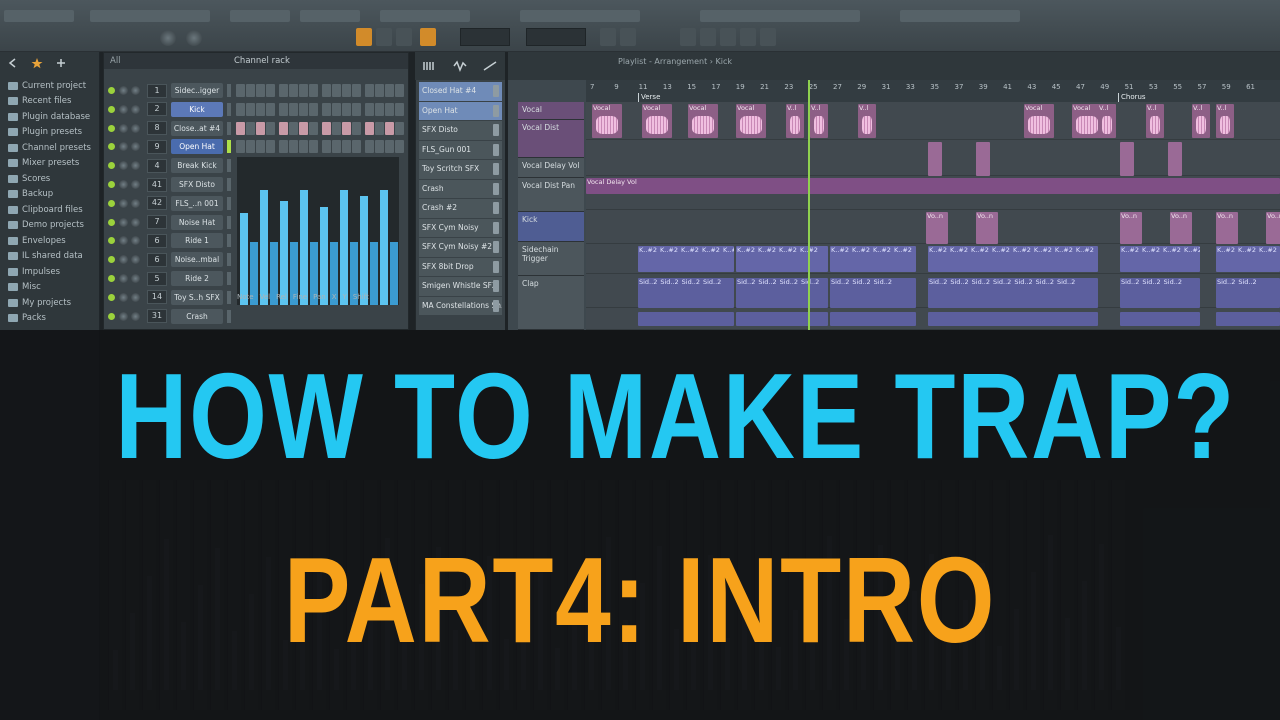  Describe the element at coordinates (460, 169) in the screenshot. I see `picker-clip: Toy Scritch SFX` at that location.